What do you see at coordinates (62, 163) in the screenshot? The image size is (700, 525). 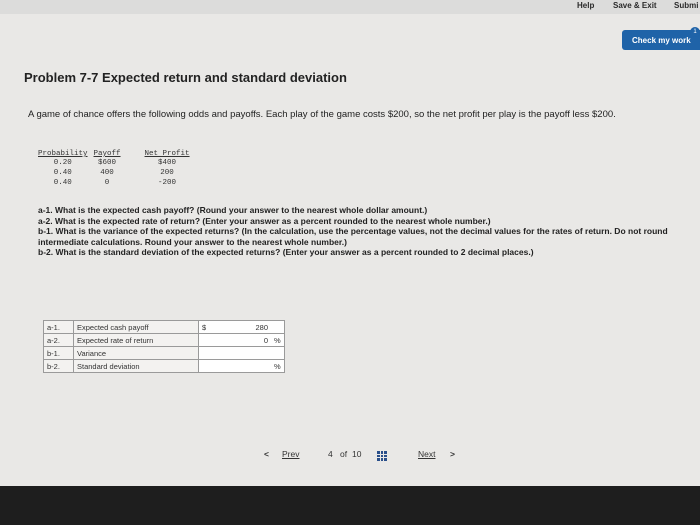 I see `odds-cell: 0.20` at bounding box center [62, 163].